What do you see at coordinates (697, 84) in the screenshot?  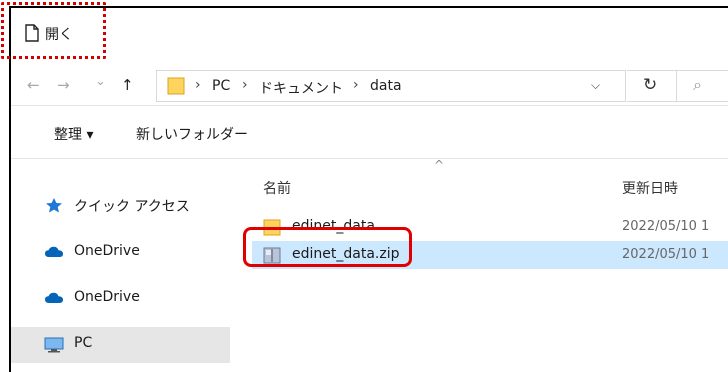 I see `search-icon: ⌕` at bounding box center [697, 84].